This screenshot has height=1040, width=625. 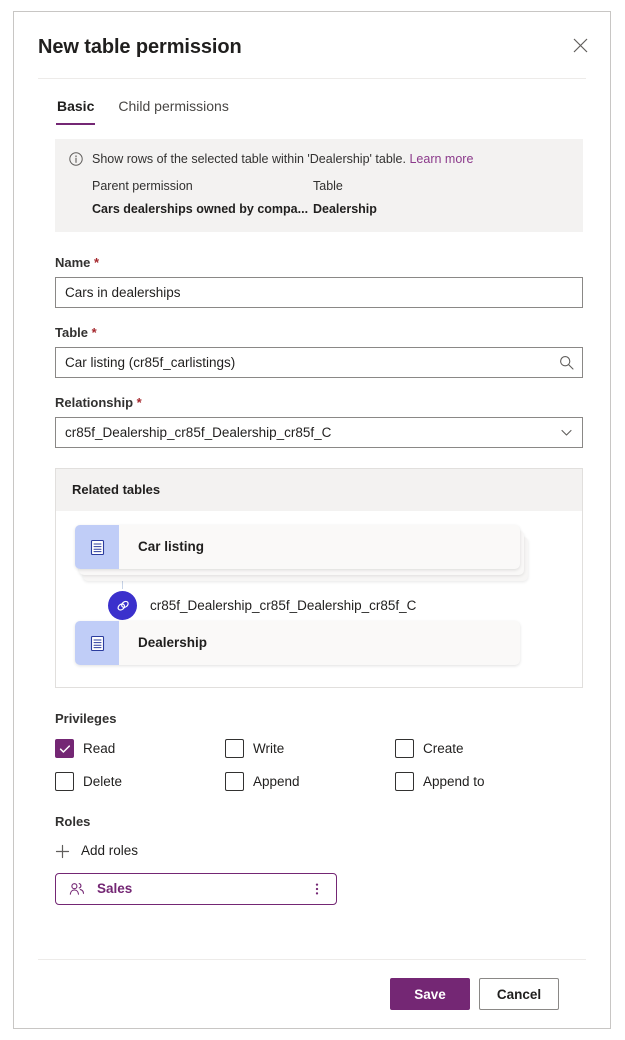 I want to click on checkbox-delete, so click(x=64, y=781).